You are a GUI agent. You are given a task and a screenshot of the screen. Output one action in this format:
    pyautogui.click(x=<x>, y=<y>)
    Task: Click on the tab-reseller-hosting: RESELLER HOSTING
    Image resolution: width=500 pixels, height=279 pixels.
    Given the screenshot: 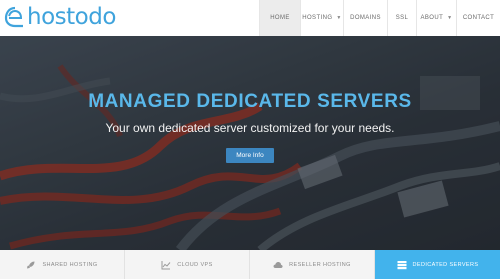 What is the action you would take?
    pyautogui.click(x=312, y=264)
    